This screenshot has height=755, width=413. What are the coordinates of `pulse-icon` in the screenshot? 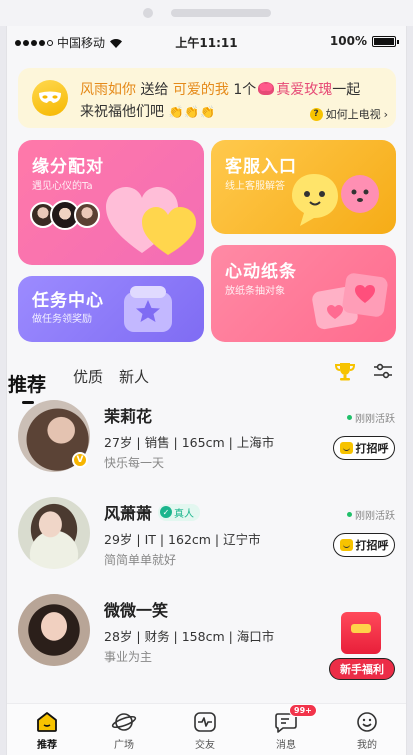 It's located at (205, 722).